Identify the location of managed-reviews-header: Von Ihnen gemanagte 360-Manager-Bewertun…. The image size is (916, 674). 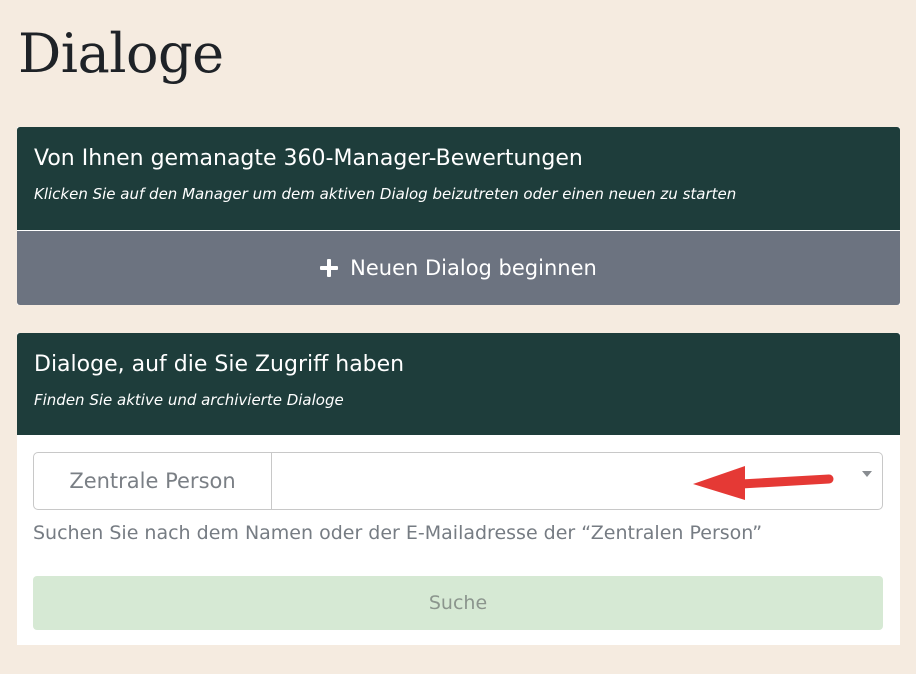
(458, 178).